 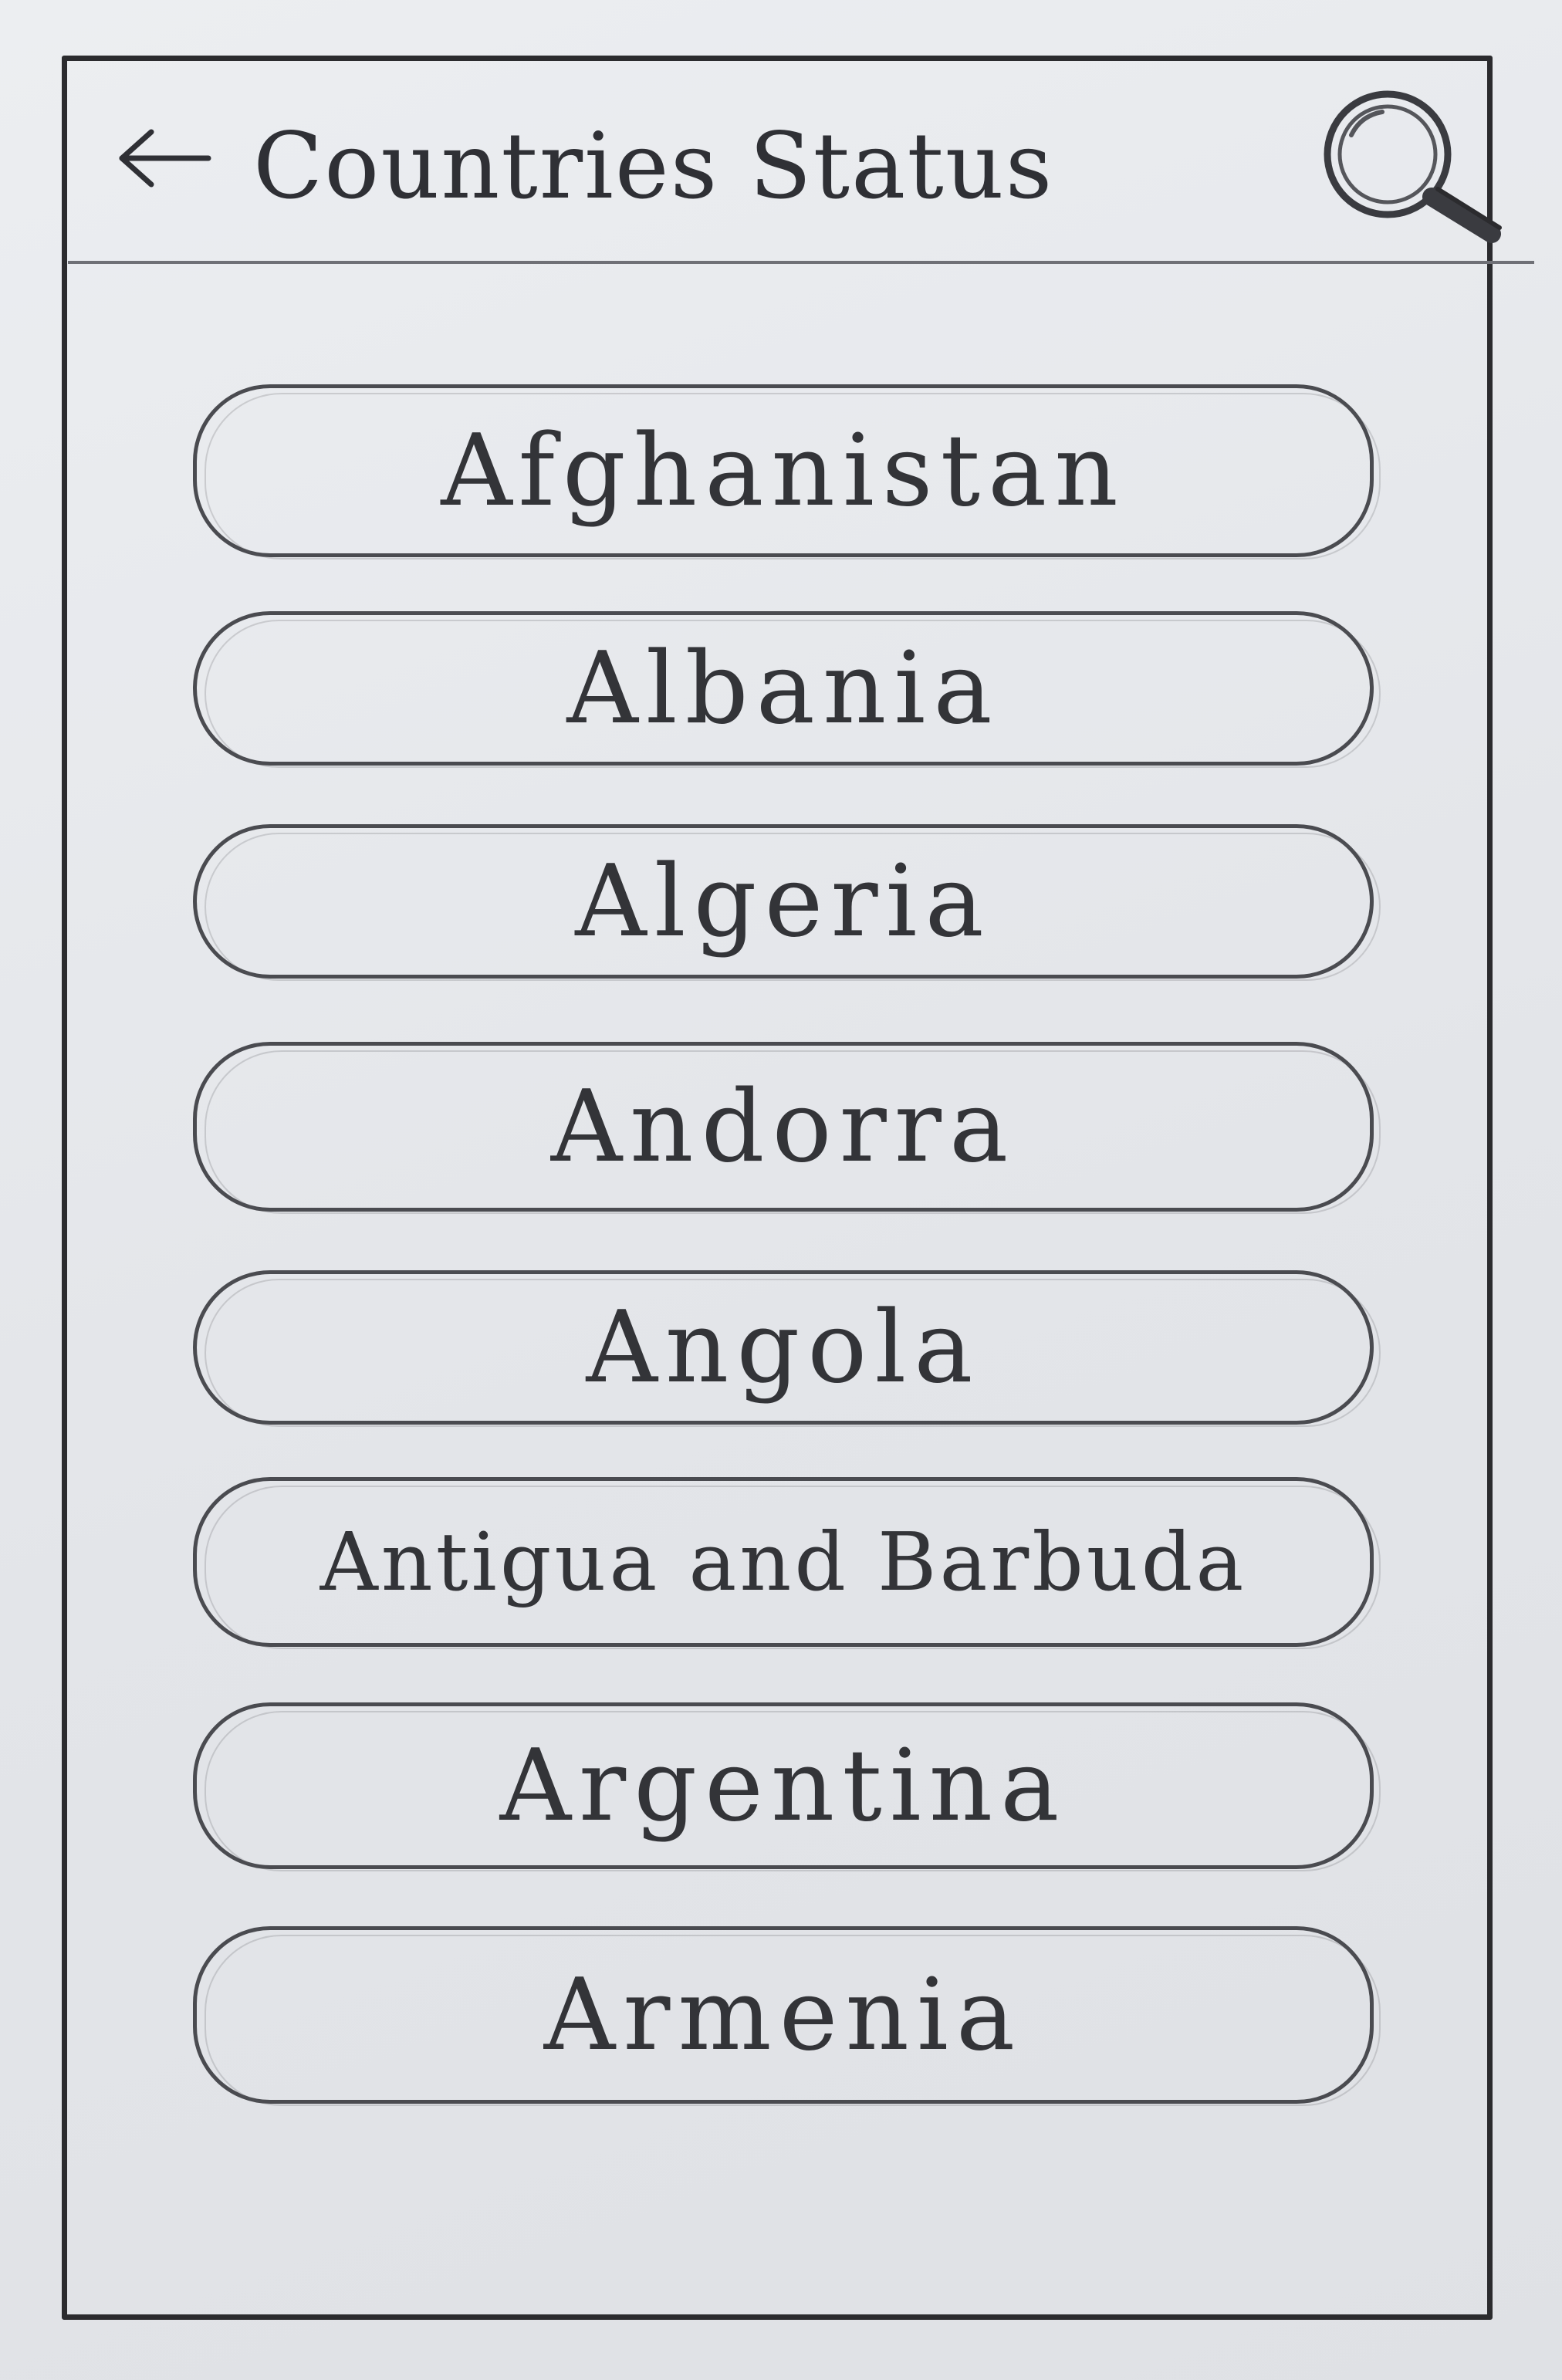 What do you see at coordinates (1413, 167) in the screenshot?
I see `magnifier-icon` at bounding box center [1413, 167].